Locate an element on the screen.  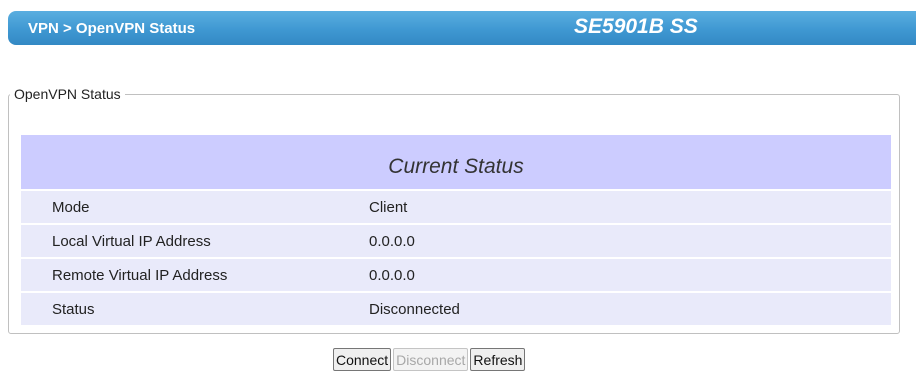
mode-value: Client is located at coordinates (617, 207).